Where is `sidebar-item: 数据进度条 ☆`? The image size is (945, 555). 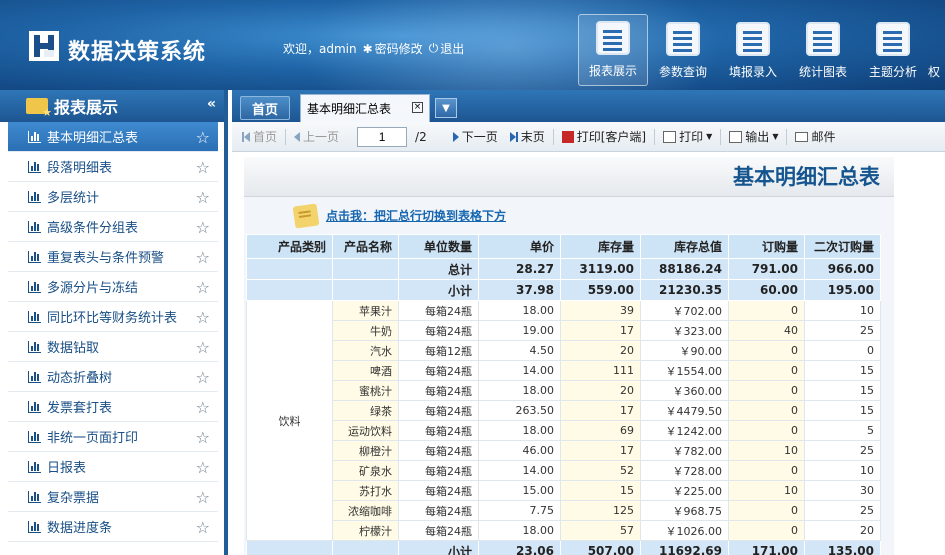
sidebar-item: 数据进度条 ☆ is located at coordinates (113, 527).